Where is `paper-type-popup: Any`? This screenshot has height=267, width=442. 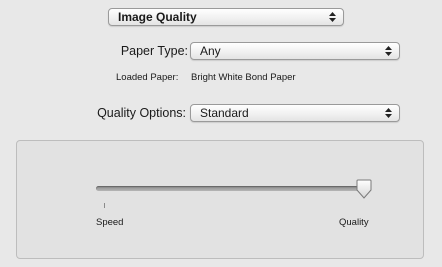 paper-type-popup: Any is located at coordinates (295, 51).